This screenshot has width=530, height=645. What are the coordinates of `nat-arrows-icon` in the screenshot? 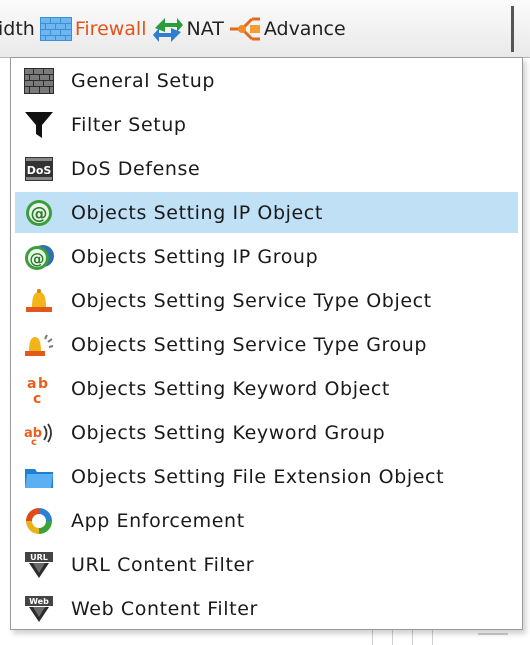 It's located at (168, 29).